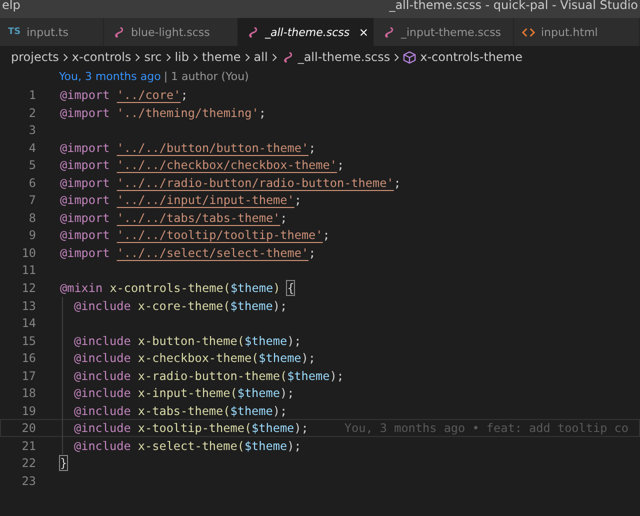 The height and width of the screenshot is (516, 640). I want to click on typescript-file-icon: TS, so click(14, 32).